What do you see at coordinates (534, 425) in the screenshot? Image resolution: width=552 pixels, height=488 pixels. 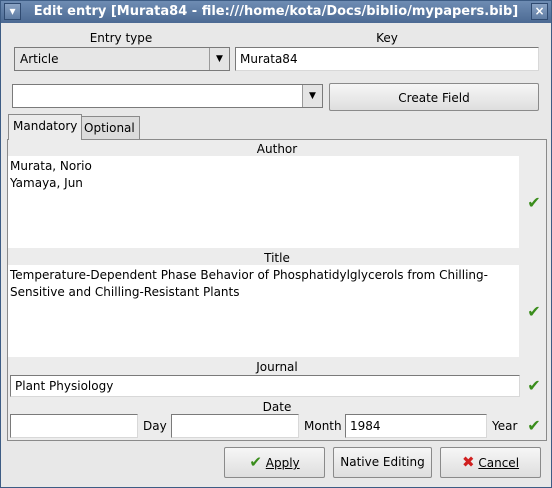 I see `date-valid-check-icon: ✔` at bounding box center [534, 425].